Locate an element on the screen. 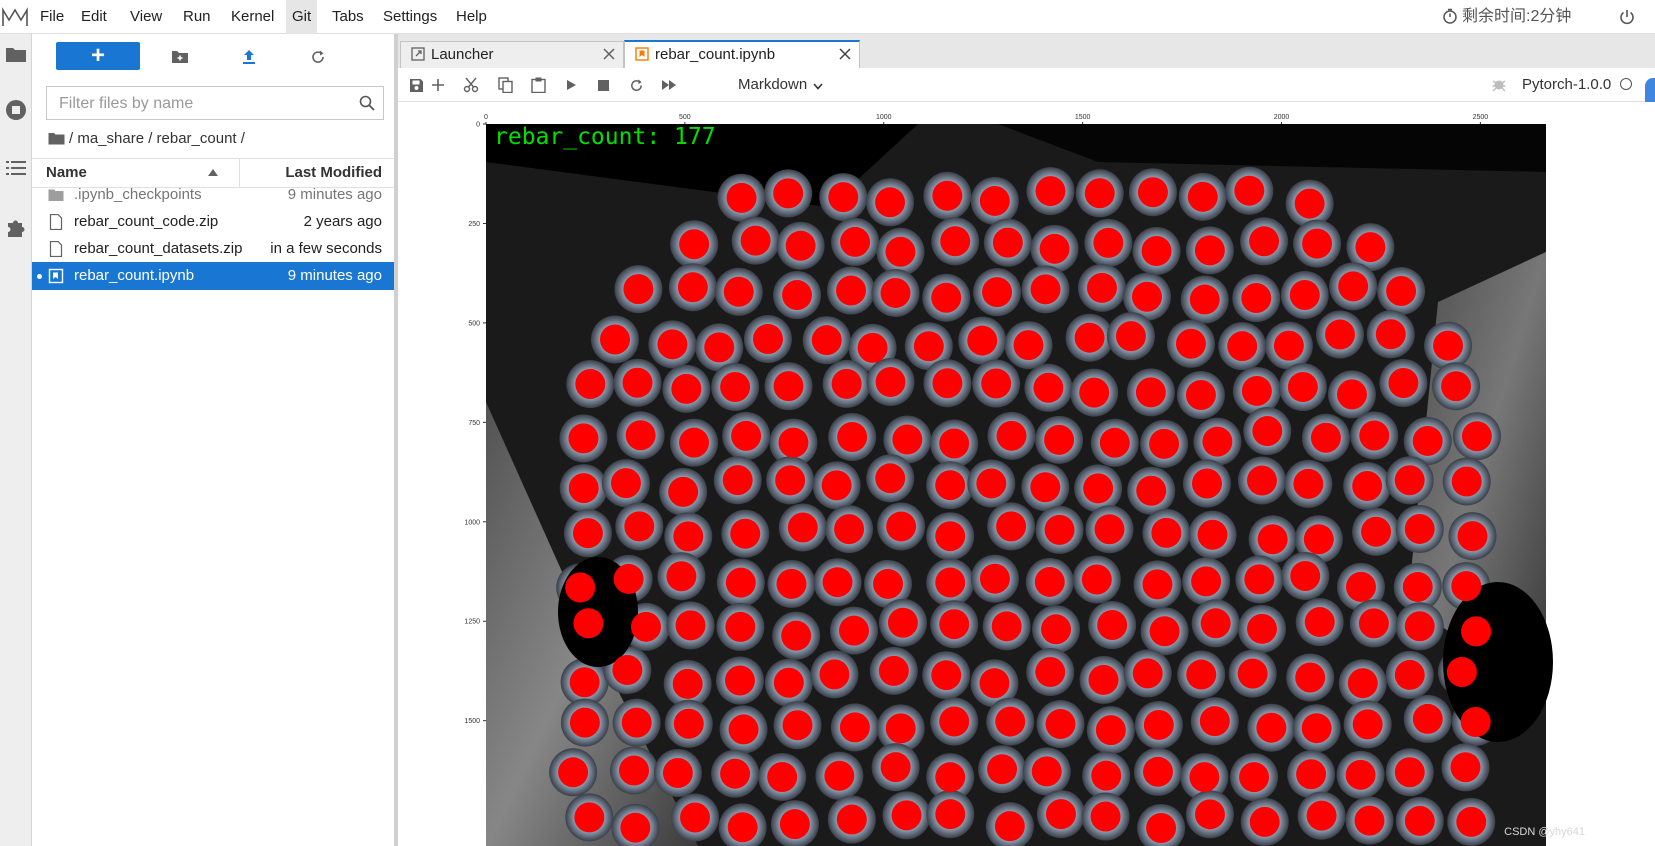  play-icon is located at coordinates (571, 85).